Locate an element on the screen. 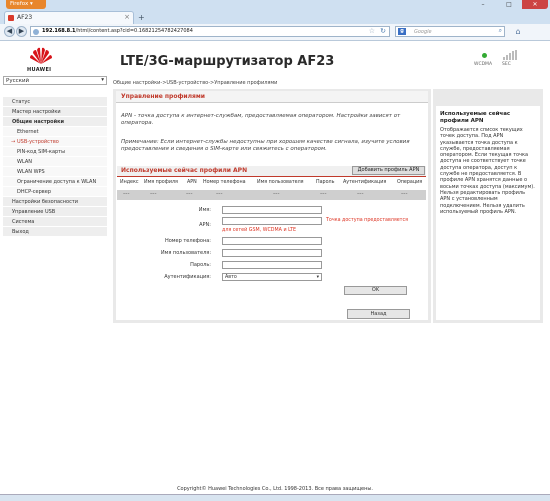  sidebar-item-status: Статус is located at coordinates (55, 102).